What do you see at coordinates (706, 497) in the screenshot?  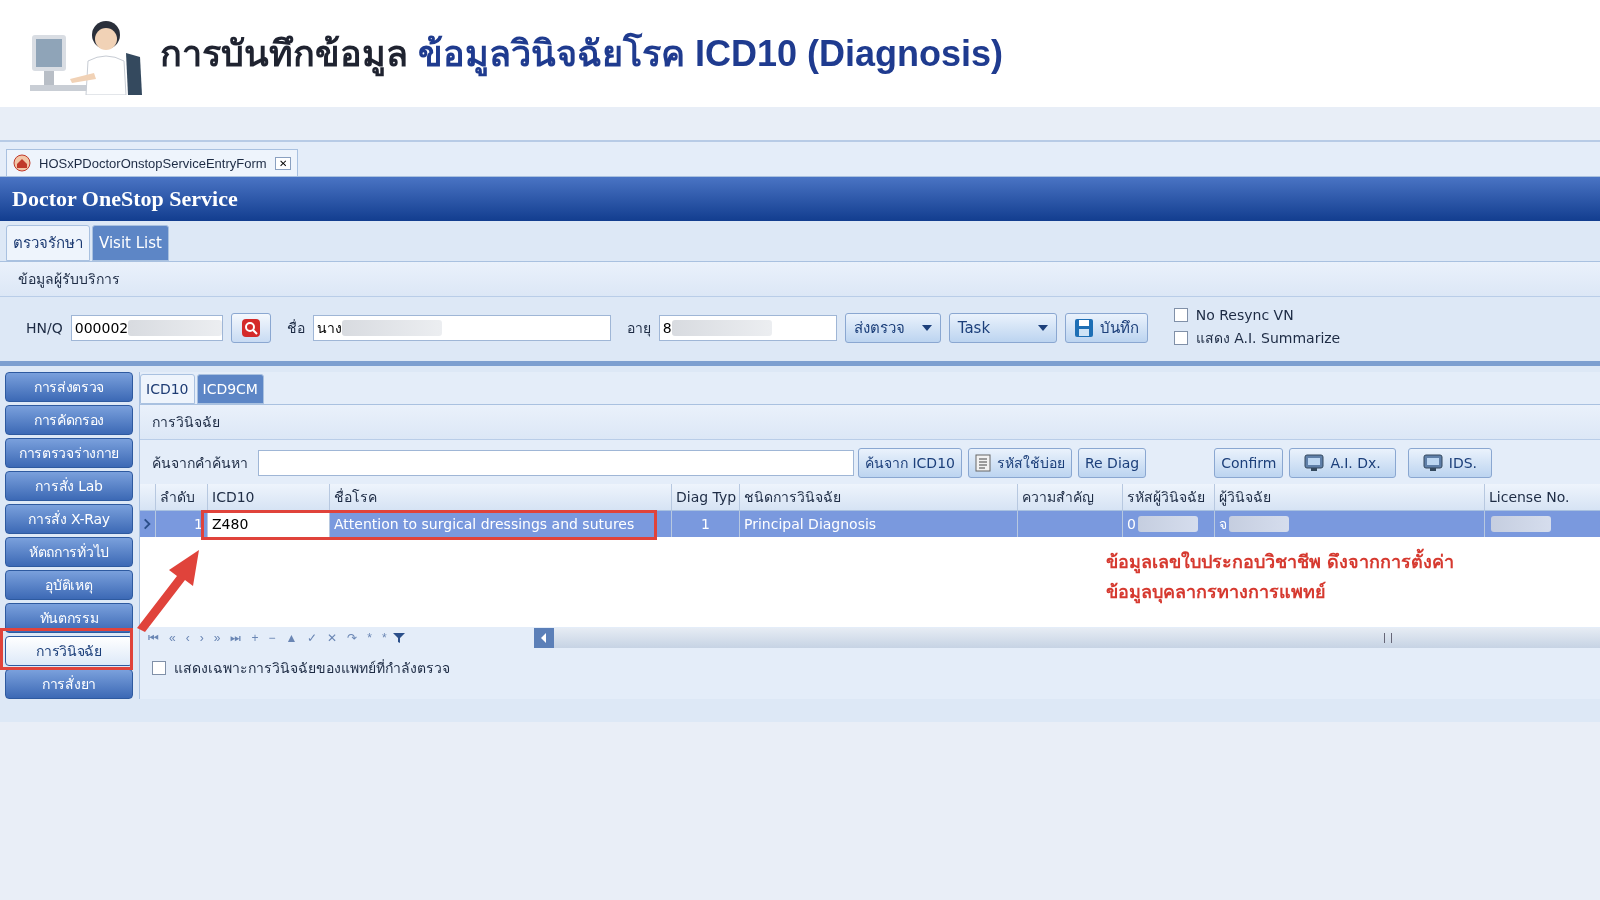 I see `column-header: Diag Typ` at bounding box center [706, 497].